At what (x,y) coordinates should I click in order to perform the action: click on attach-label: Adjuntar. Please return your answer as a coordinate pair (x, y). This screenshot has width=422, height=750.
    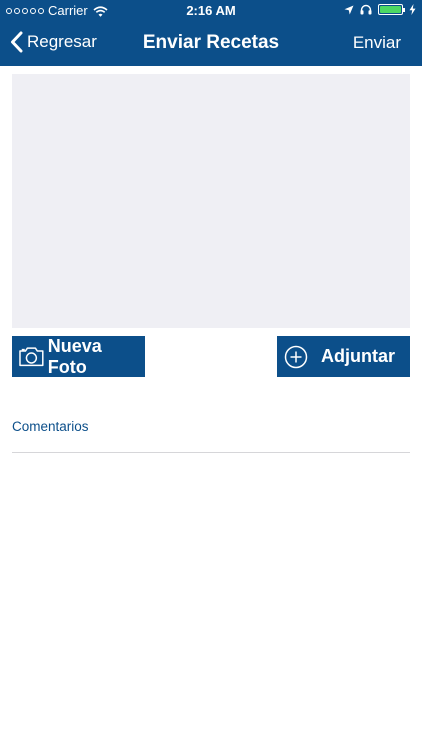
    Looking at the image, I should click on (358, 356).